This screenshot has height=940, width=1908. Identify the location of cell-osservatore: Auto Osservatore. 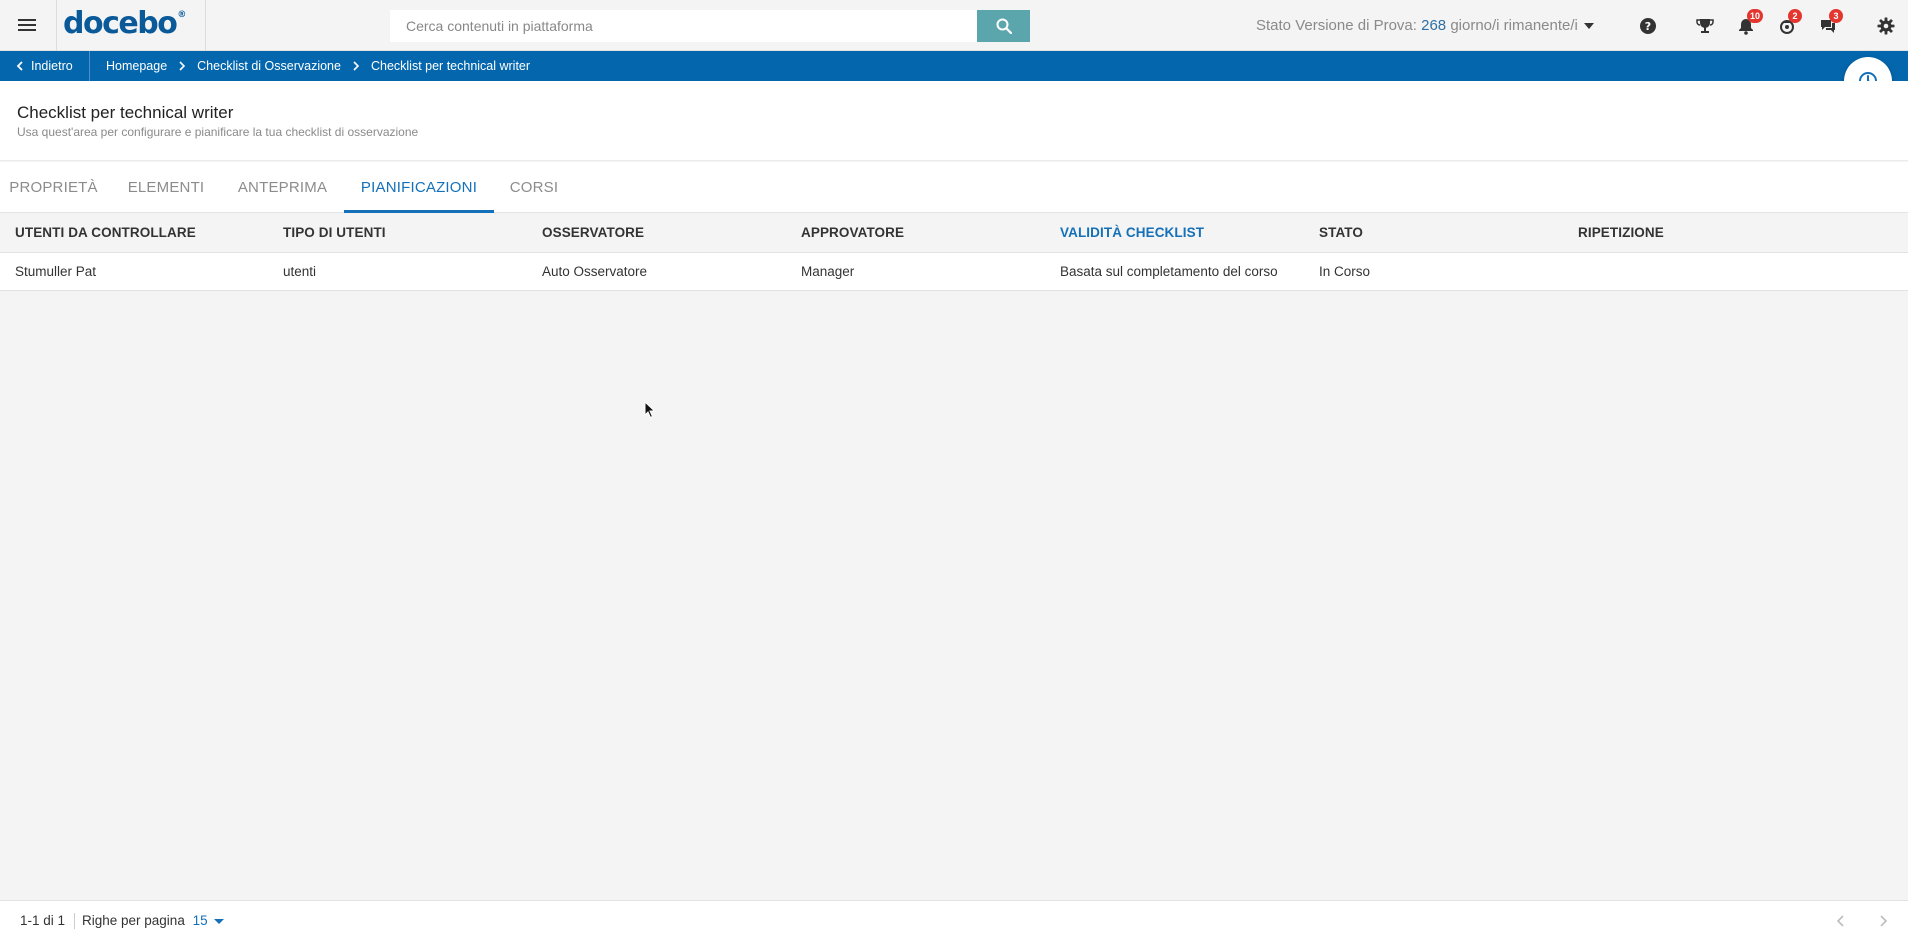
(595, 271).